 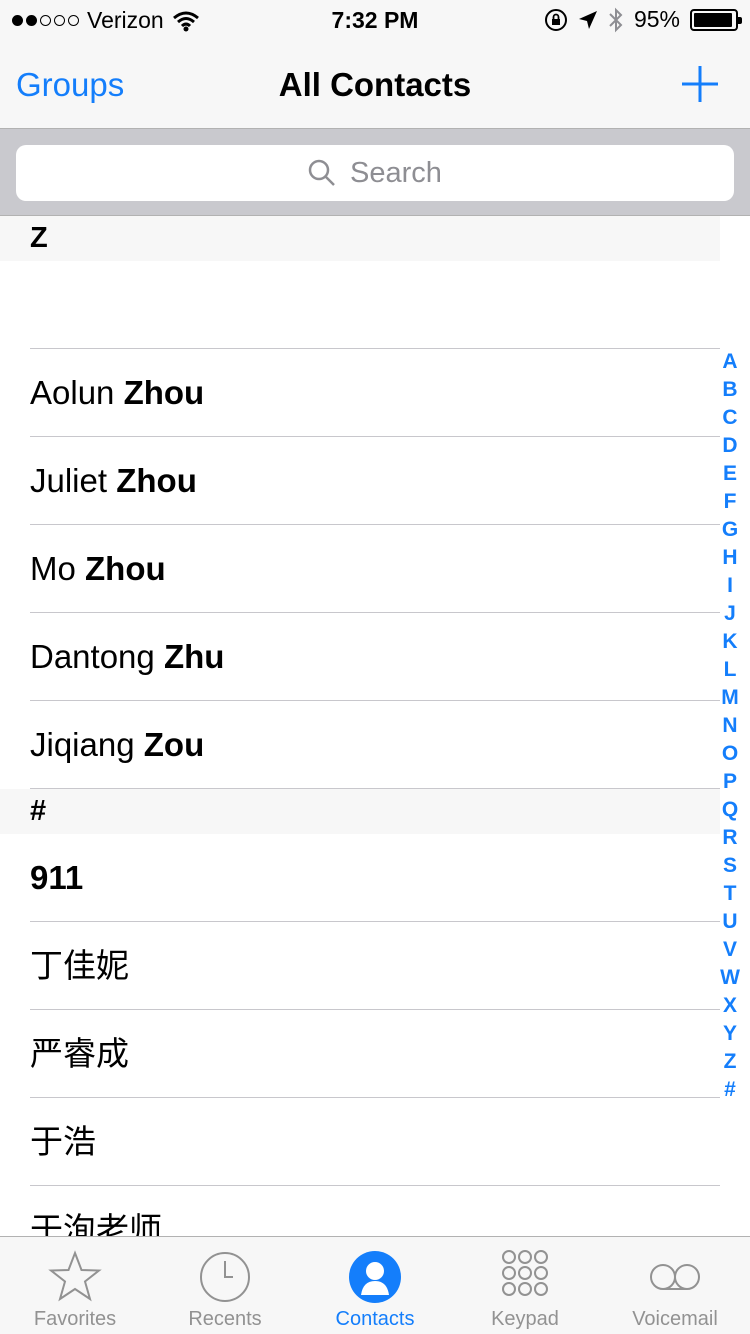 What do you see at coordinates (69, 480) in the screenshot?
I see `contact-first-name: Juliet` at bounding box center [69, 480].